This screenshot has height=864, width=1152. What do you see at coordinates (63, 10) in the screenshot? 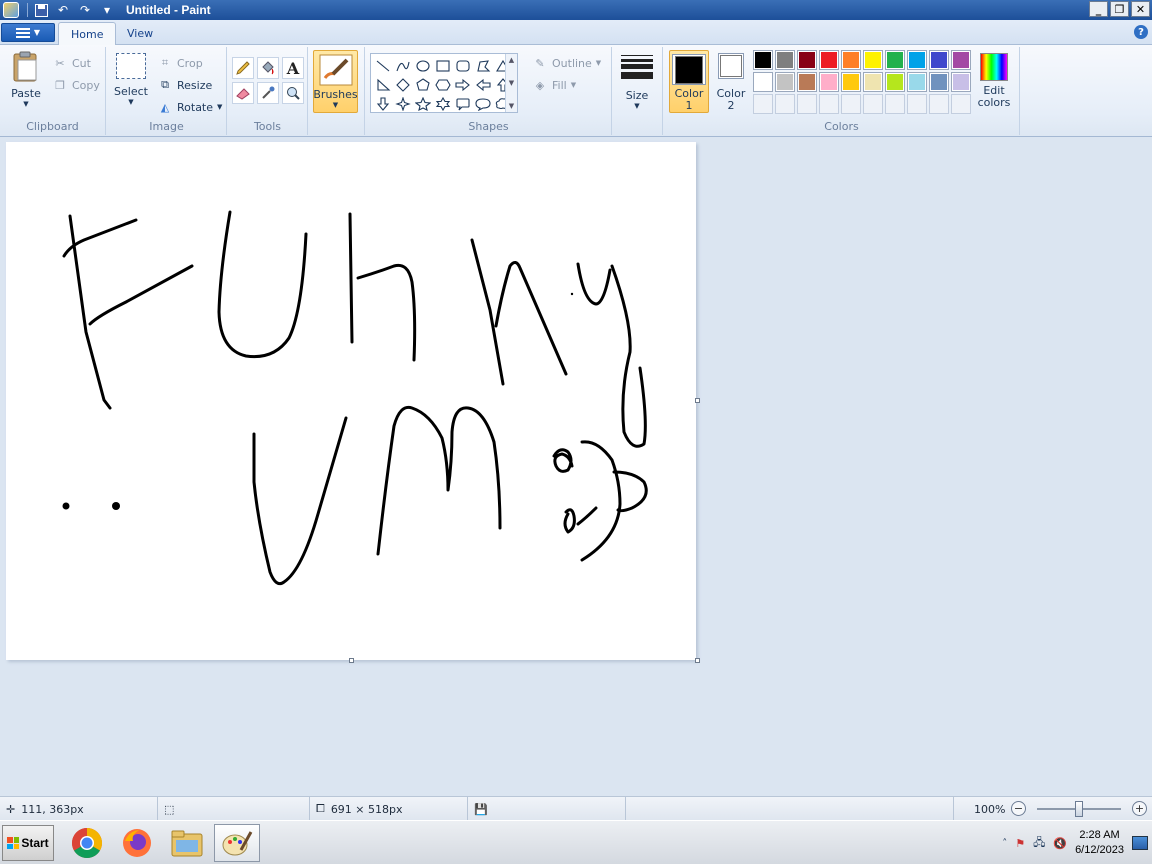
I see `undo-icon: ↶` at bounding box center [63, 10].